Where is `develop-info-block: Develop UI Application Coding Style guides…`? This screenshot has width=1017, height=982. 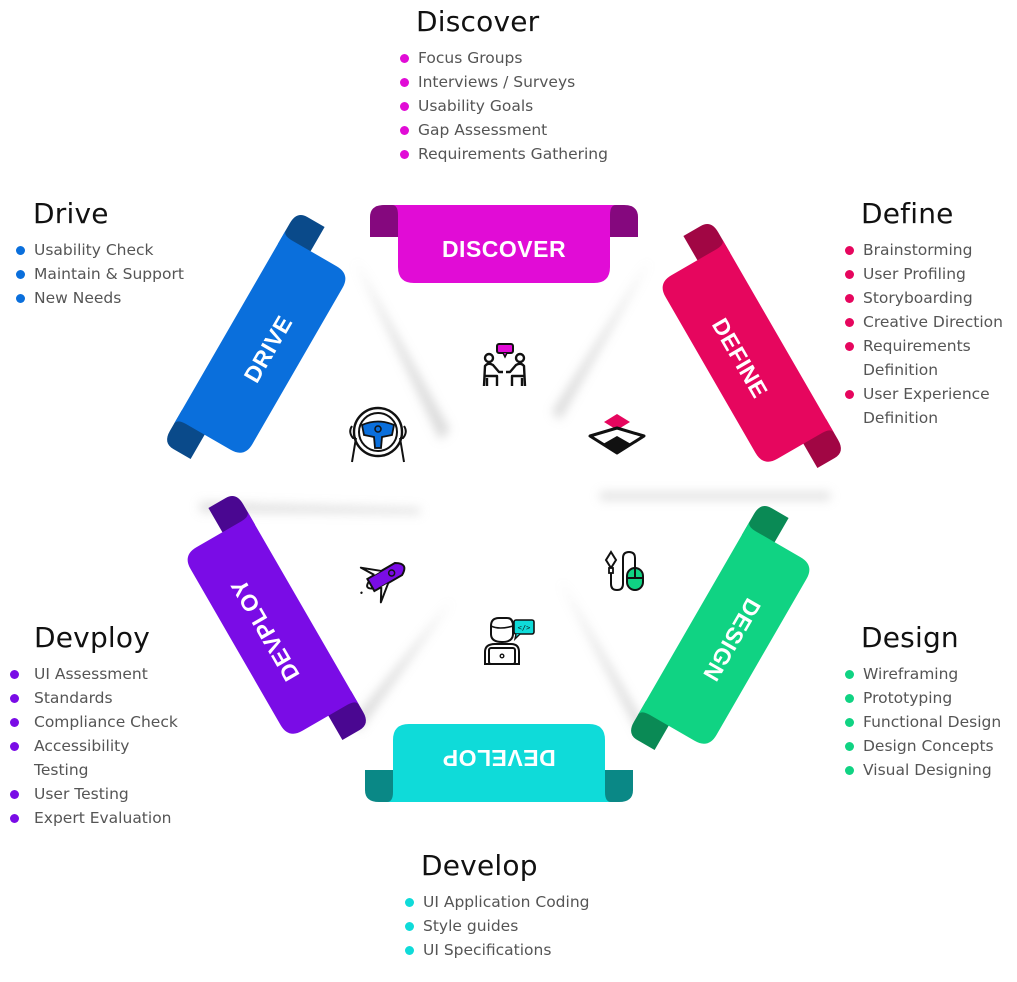 develop-info-block: Develop UI Application Coding Style guides… is located at coordinates (497, 905).